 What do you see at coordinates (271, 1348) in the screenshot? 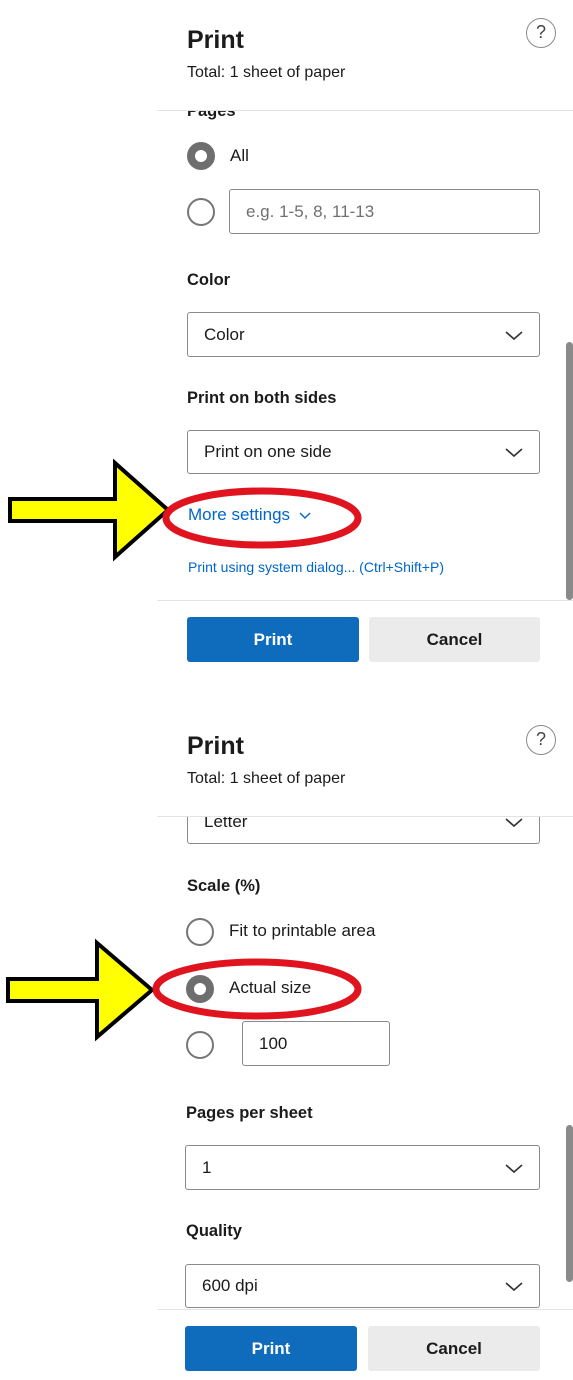
I see `print-button-2: Print` at bounding box center [271, 1348].